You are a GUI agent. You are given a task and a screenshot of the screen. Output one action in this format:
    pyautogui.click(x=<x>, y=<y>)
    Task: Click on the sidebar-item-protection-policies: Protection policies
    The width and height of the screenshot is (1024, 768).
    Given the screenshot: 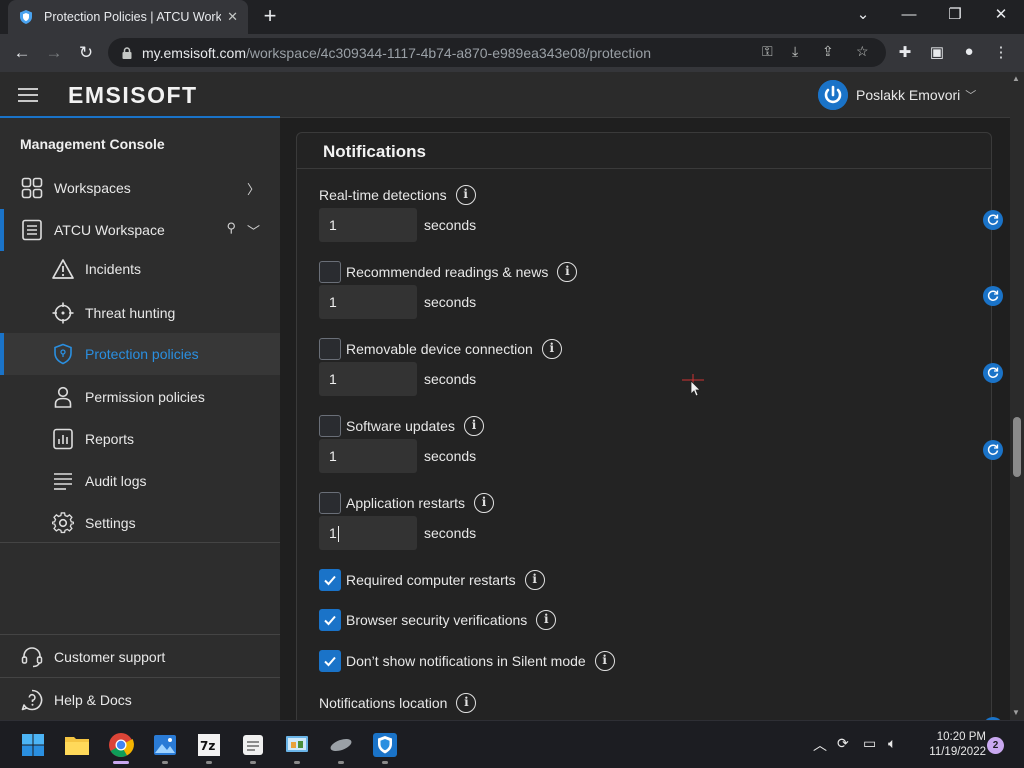 What is the action you would take?
    pyautogui.click(x=140, y=354)
    